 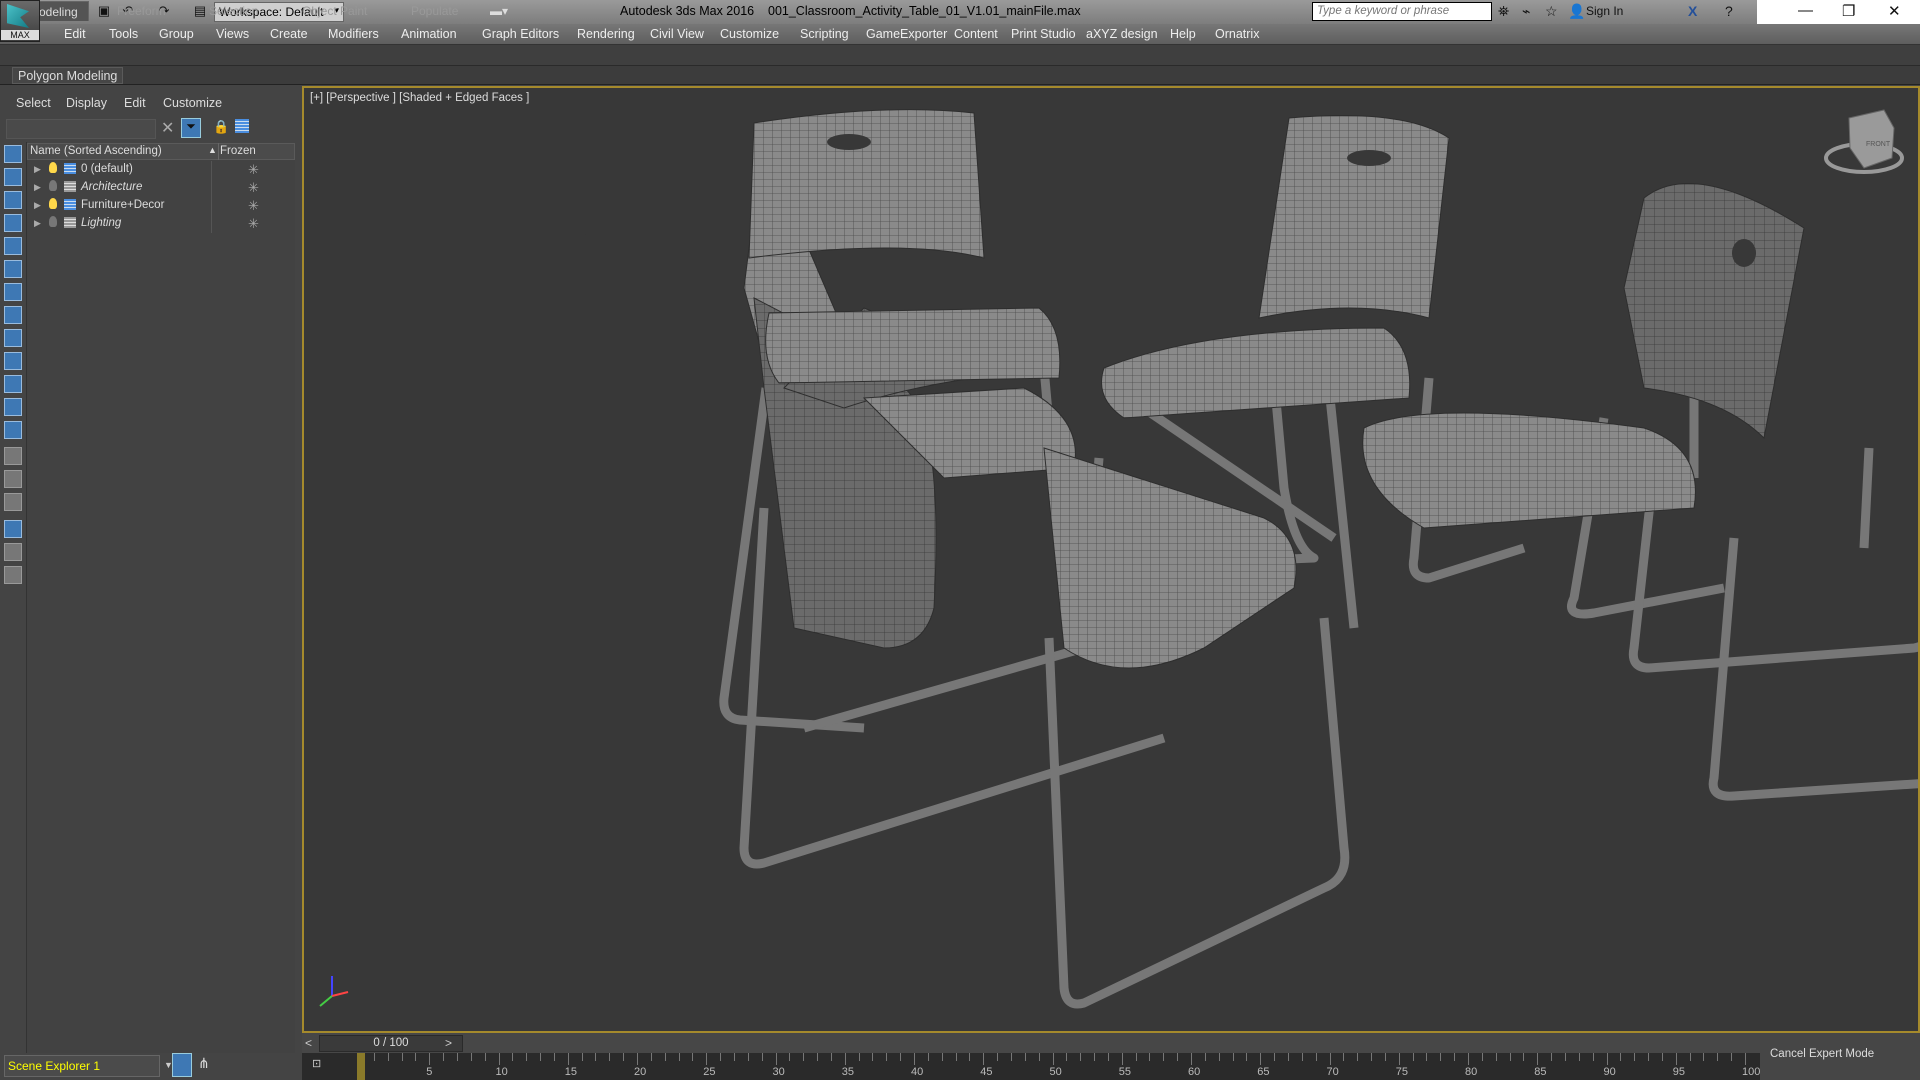 What do you see at coordinates (242, 126) in the screenshot?
I see `layers-icon` at bounding box center [242, 126].